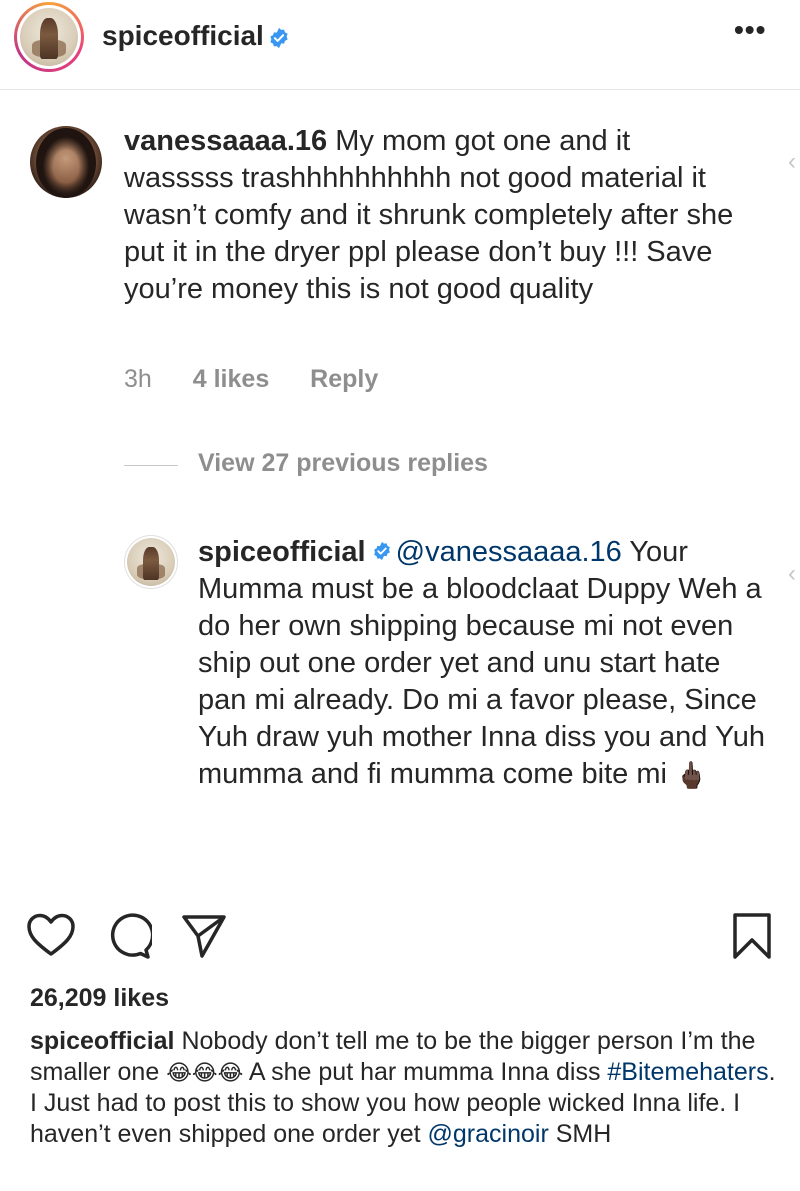 The width and height of the screenshot is (800, 1191). Describe the element at coordinates (66, 162) in the screenshot. I see `commenter-avatar` at that location.